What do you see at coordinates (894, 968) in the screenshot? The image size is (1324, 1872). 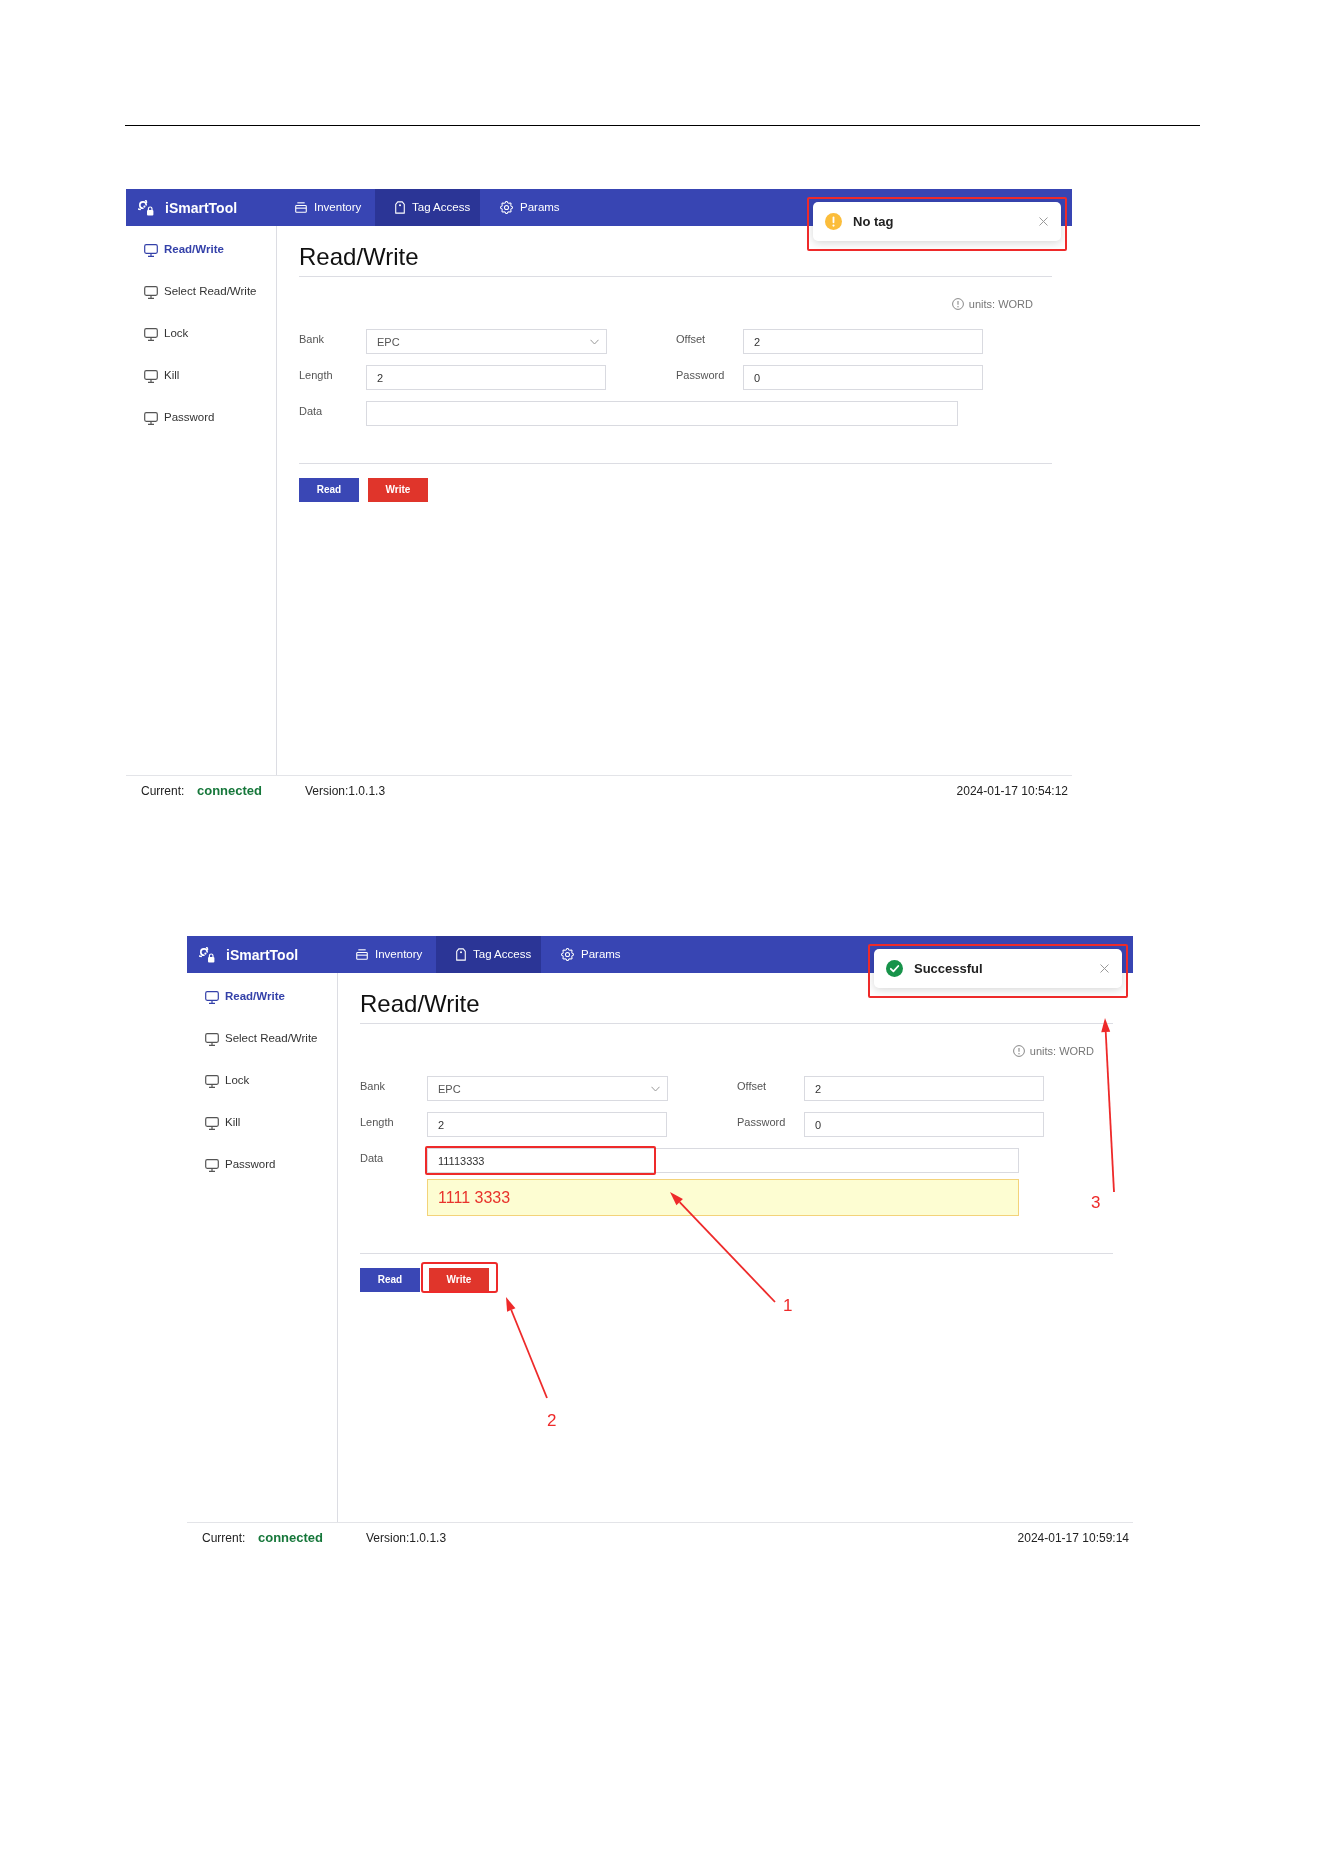 I see `success-check-icon` at bounding box center [894, 968].